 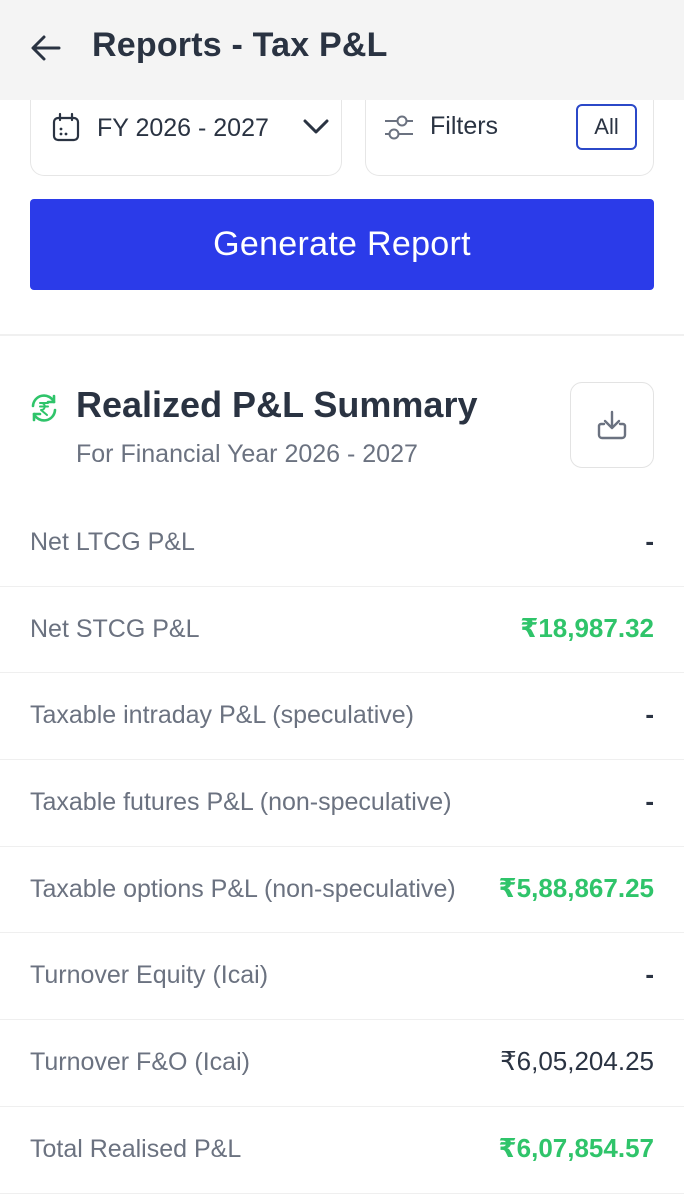 I want to click on back-button, so click(x=46, y=48).